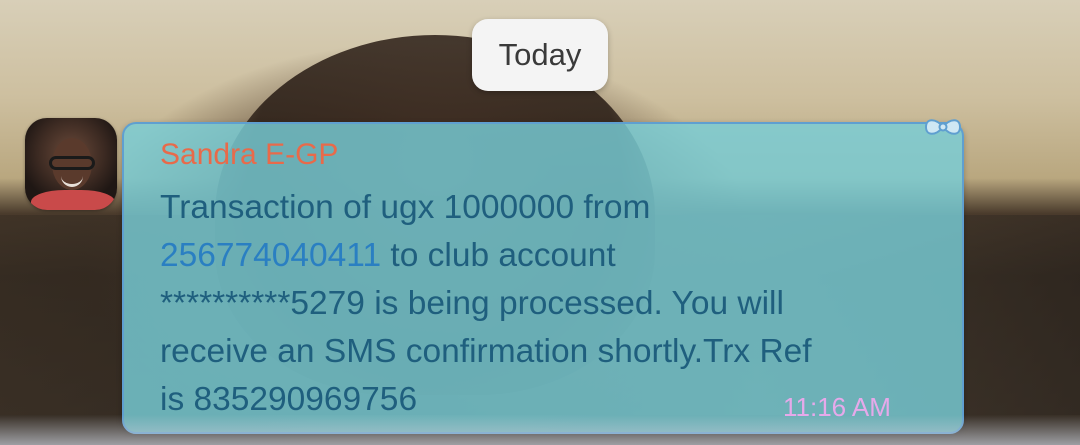 The height and width of the screenshot is (445, 1080). What do you see at coordinates (249, 154) in the screenshot?
I see `message-sender-name: Sandra E-GP` at bounding box center [249, 154].